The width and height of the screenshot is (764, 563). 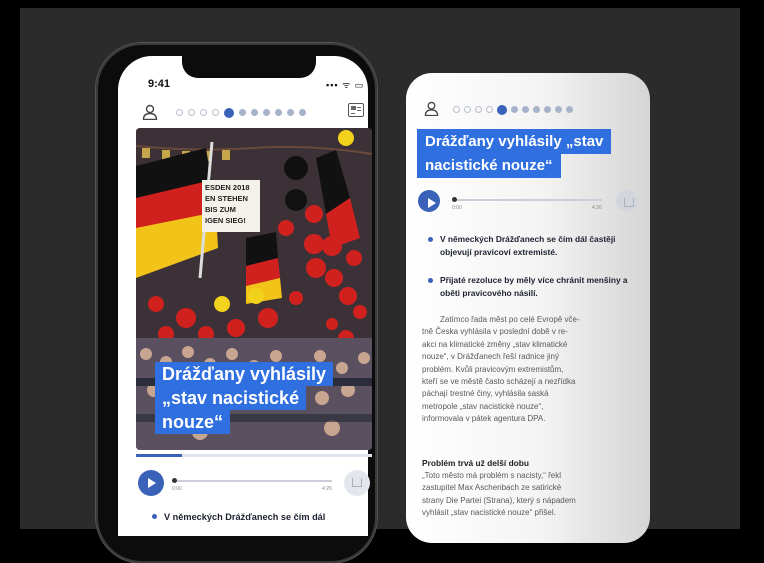 What do you see at coordinates (226, 198) in the screenshot?
I see `sign-line: EN STEHEN` at bounding box center [226, 198].